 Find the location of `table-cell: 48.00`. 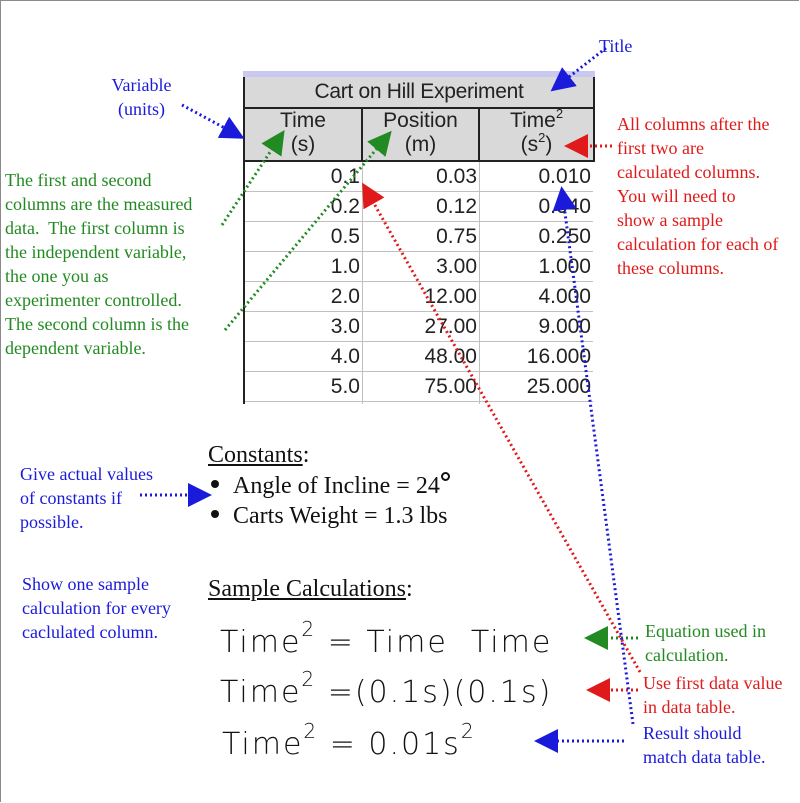

table-cell: 48.00 is located at coordinates (421, 357).